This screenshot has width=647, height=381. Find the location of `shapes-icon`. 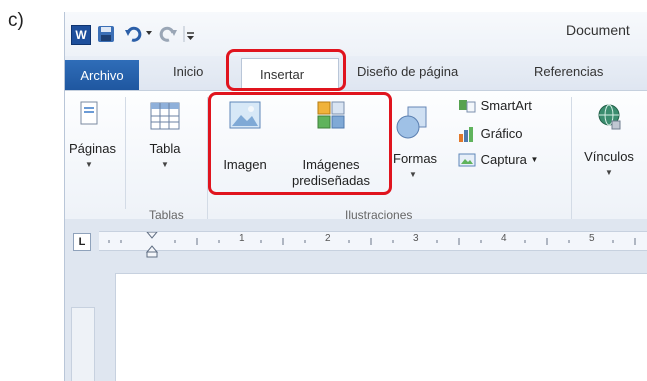

shapes-icon is located at coordinates (411, 122).